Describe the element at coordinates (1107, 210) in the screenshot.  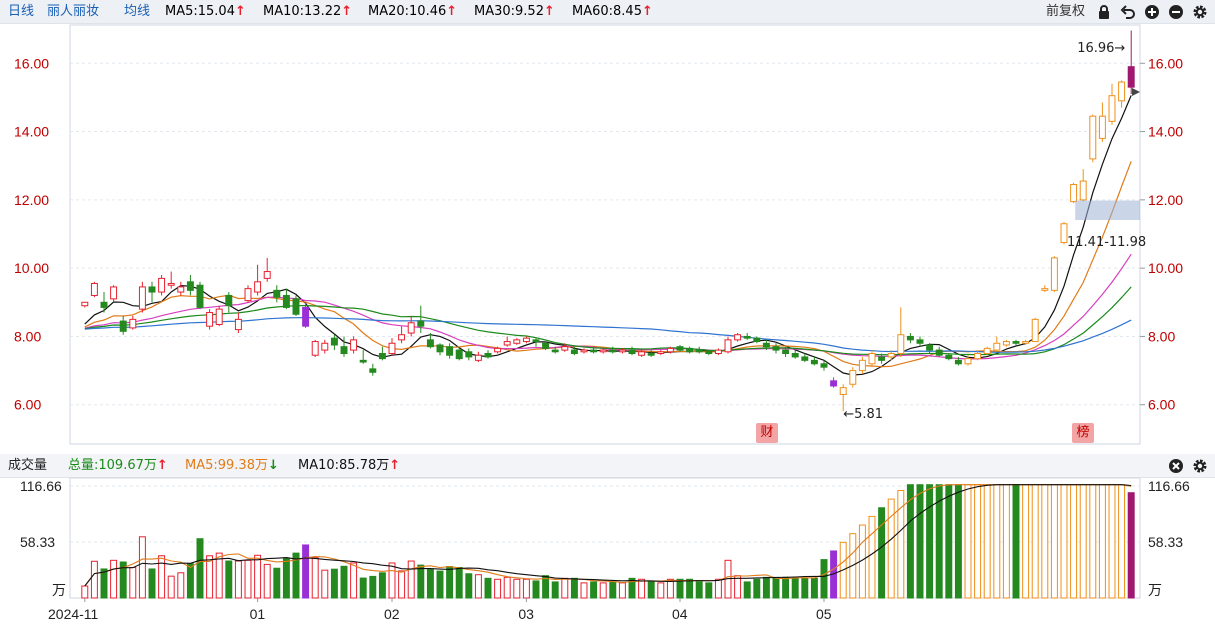
I see `highlight-range-box` at that location.